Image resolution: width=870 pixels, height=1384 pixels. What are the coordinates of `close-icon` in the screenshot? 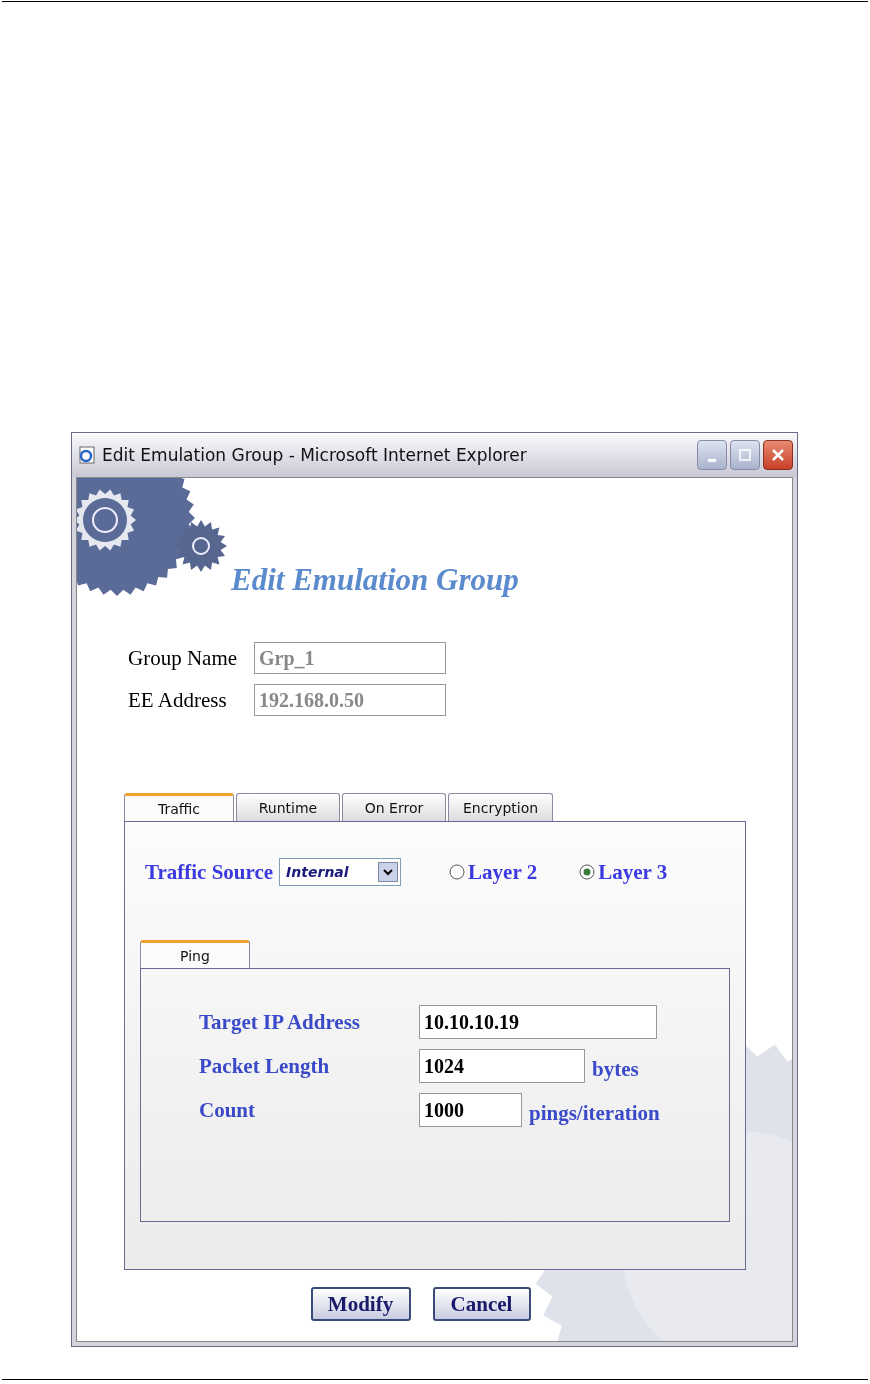 It's located at (778, 455).